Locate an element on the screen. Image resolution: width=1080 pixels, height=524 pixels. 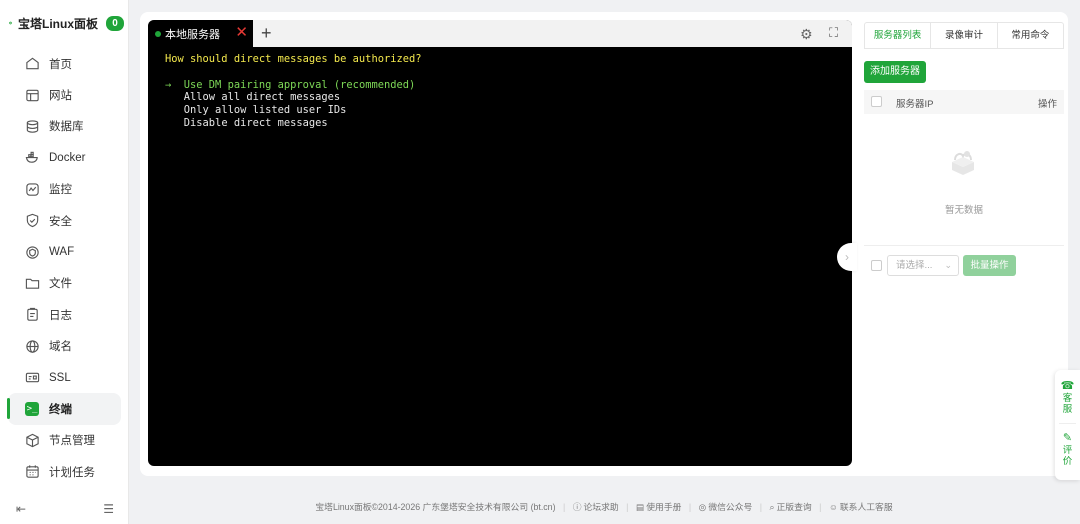
sidebar-item-nodes: 节点管理 is located at coordinates (64, 440).